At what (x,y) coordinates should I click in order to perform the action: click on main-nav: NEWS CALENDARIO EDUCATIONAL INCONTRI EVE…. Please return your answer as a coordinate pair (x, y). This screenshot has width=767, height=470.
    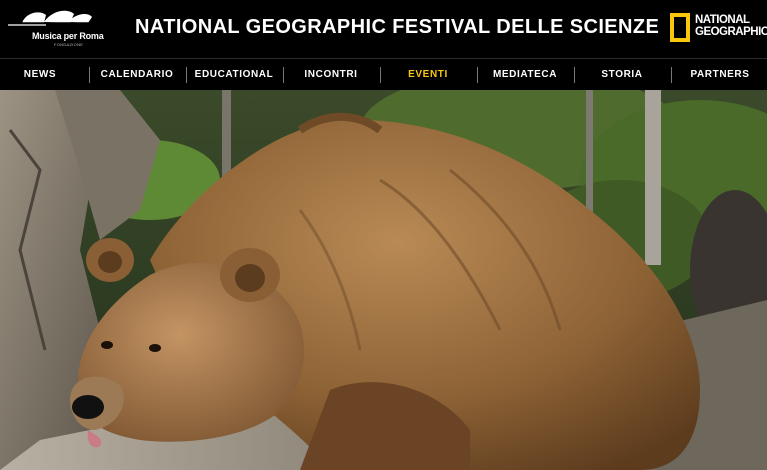
    Looking at the image, I should click on (383, 74).